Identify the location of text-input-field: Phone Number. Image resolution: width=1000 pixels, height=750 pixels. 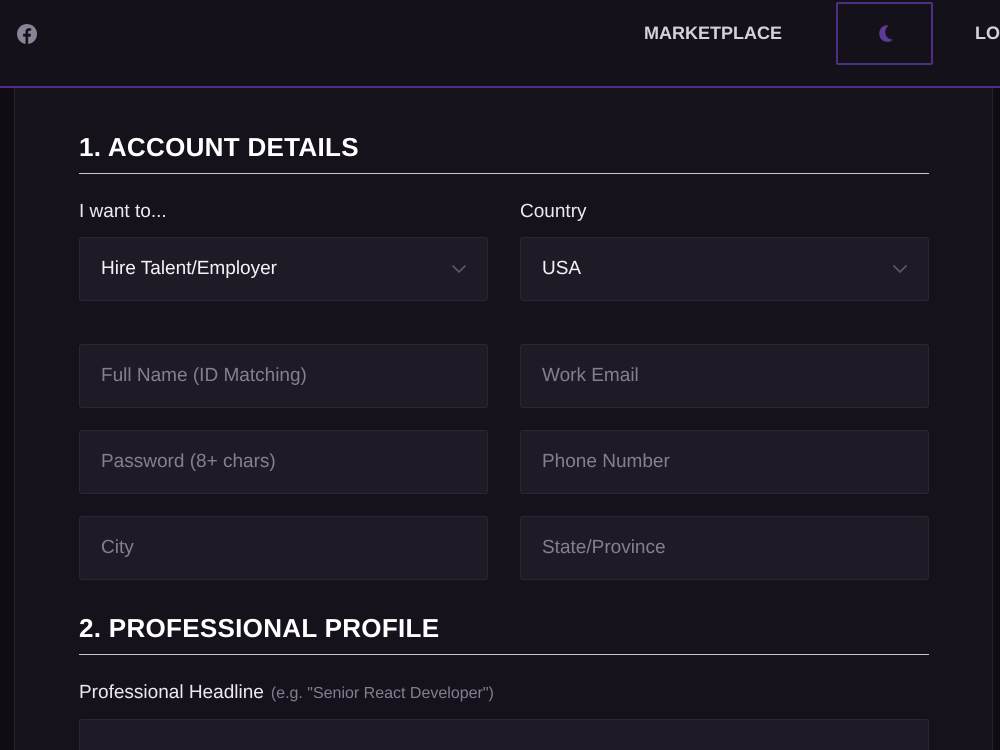
(724, 462).